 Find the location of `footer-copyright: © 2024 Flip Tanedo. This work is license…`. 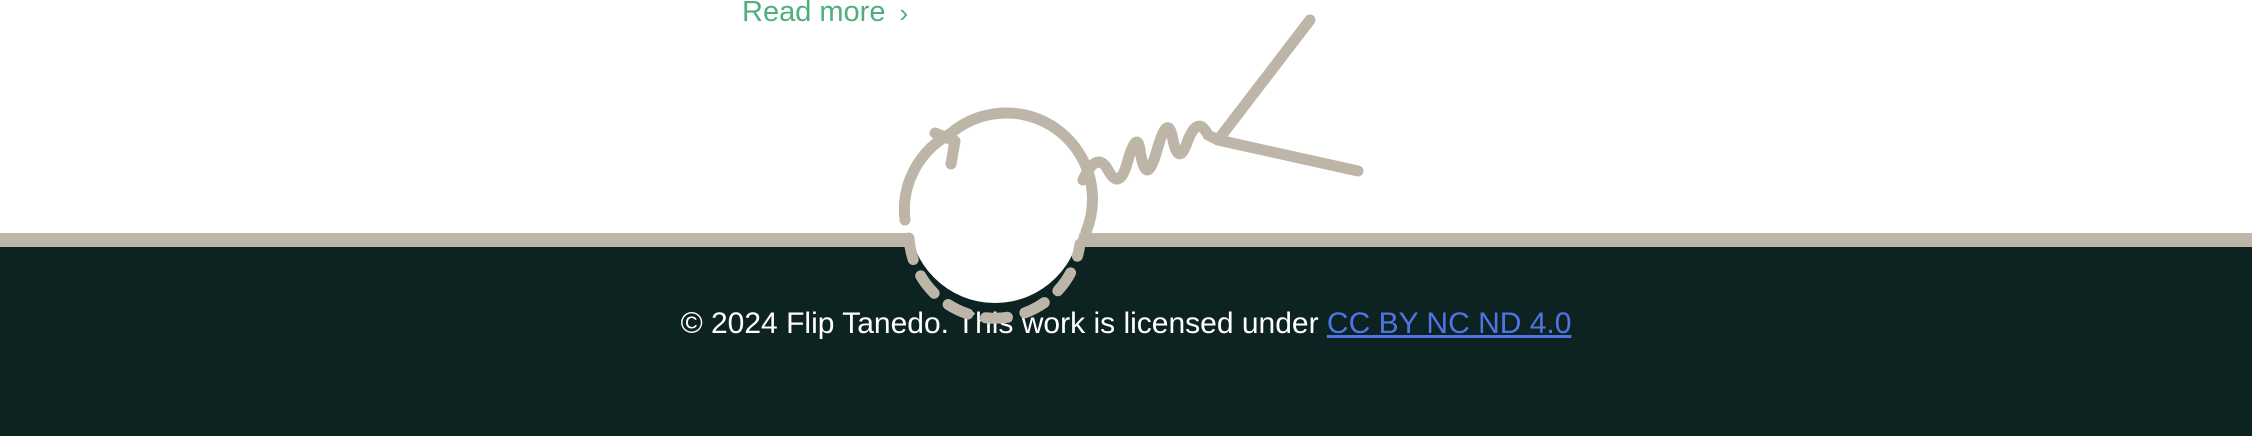

footer-copyright: © 2024 Flip Tanedo. This work is license… is located at coordinates (1126, 324).